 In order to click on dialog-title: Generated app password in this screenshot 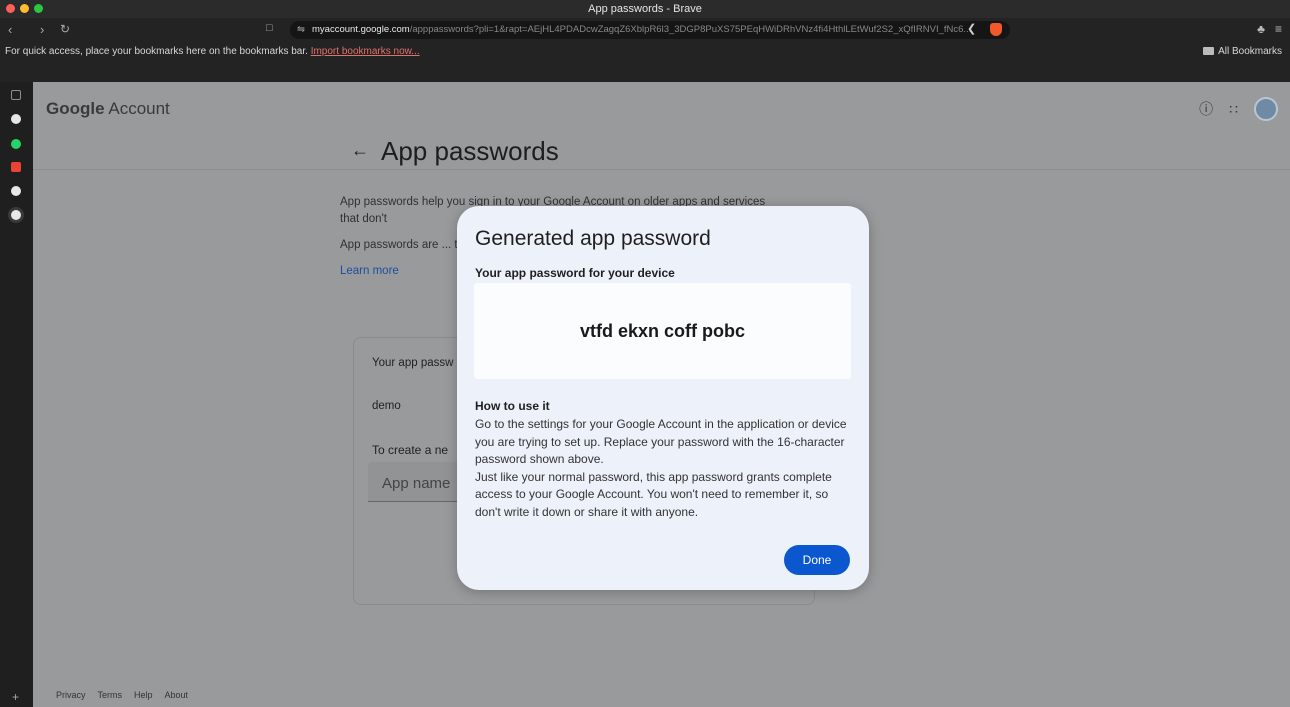, I will do `click(593, 238)`.